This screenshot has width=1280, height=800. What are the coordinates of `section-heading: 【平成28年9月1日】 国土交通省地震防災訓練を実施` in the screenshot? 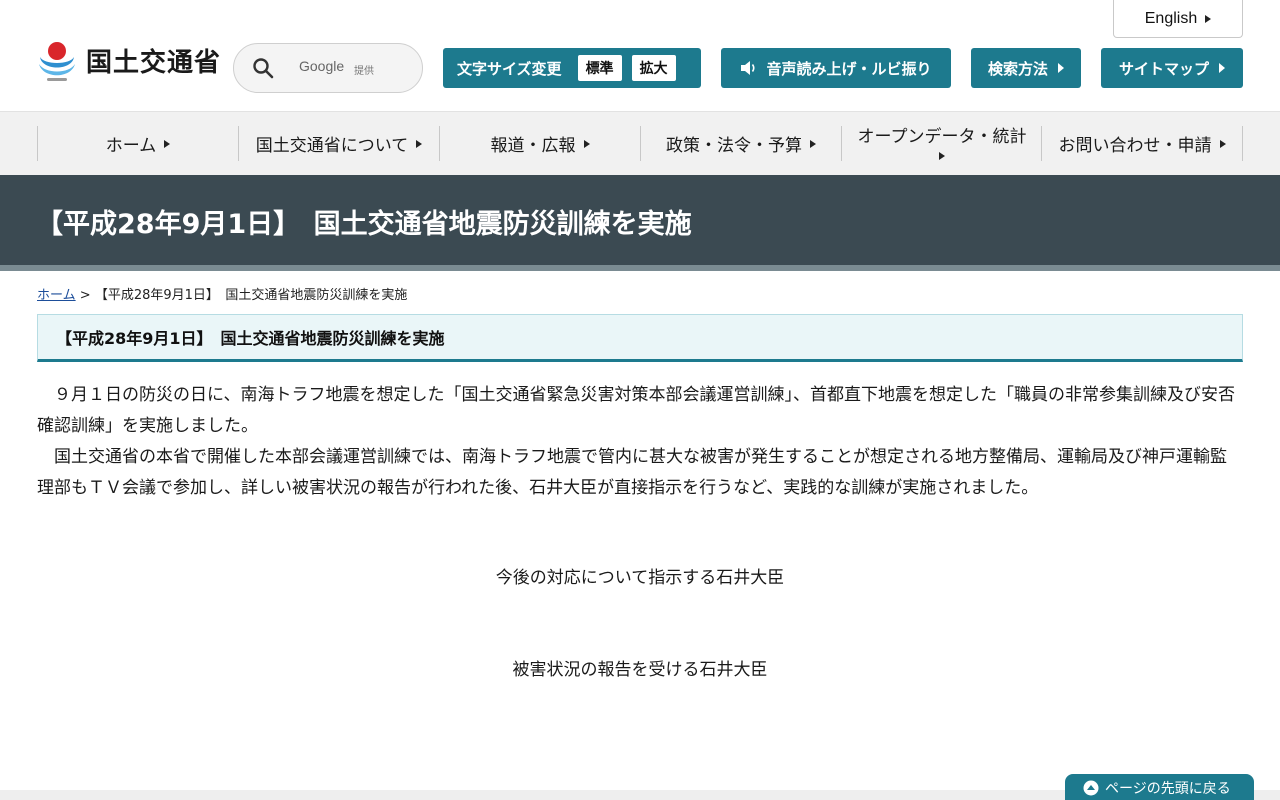 It's located at (640, 338).